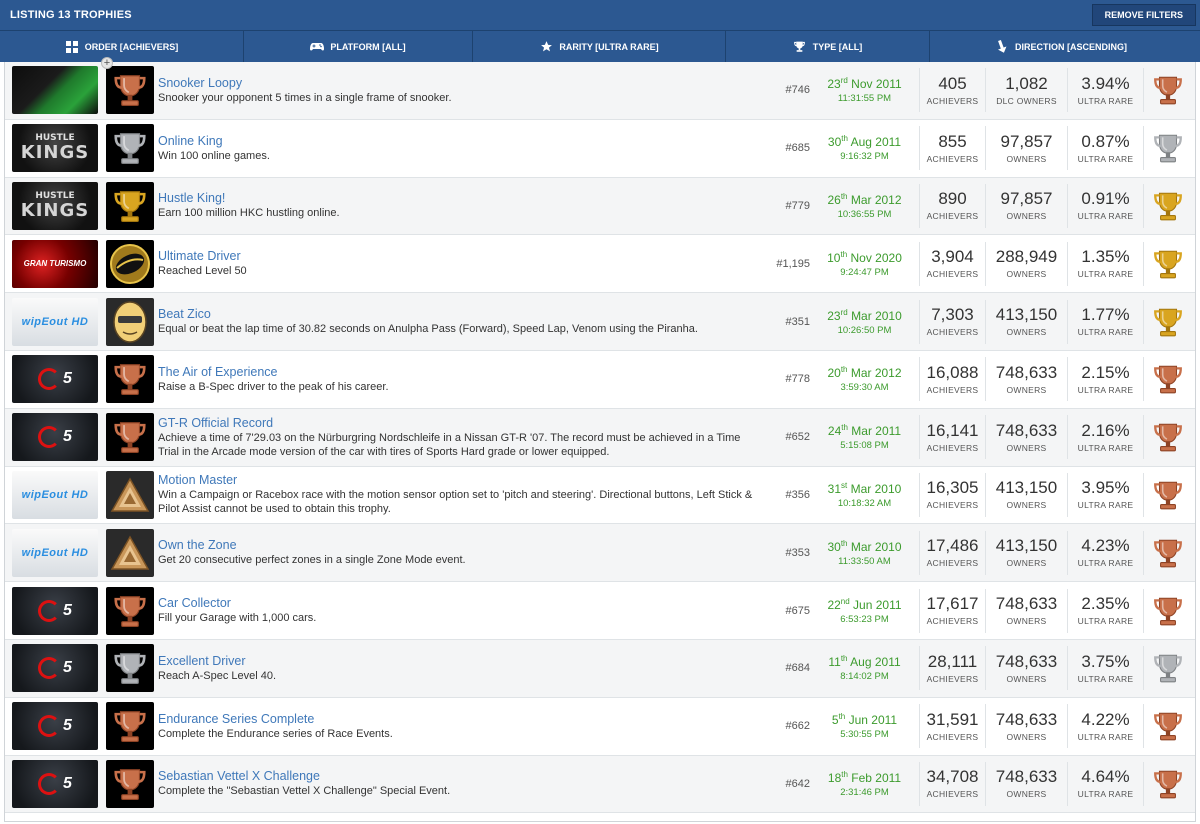  I want to click on trophy-name-link: Snooker Loopy, so click(456, 83).